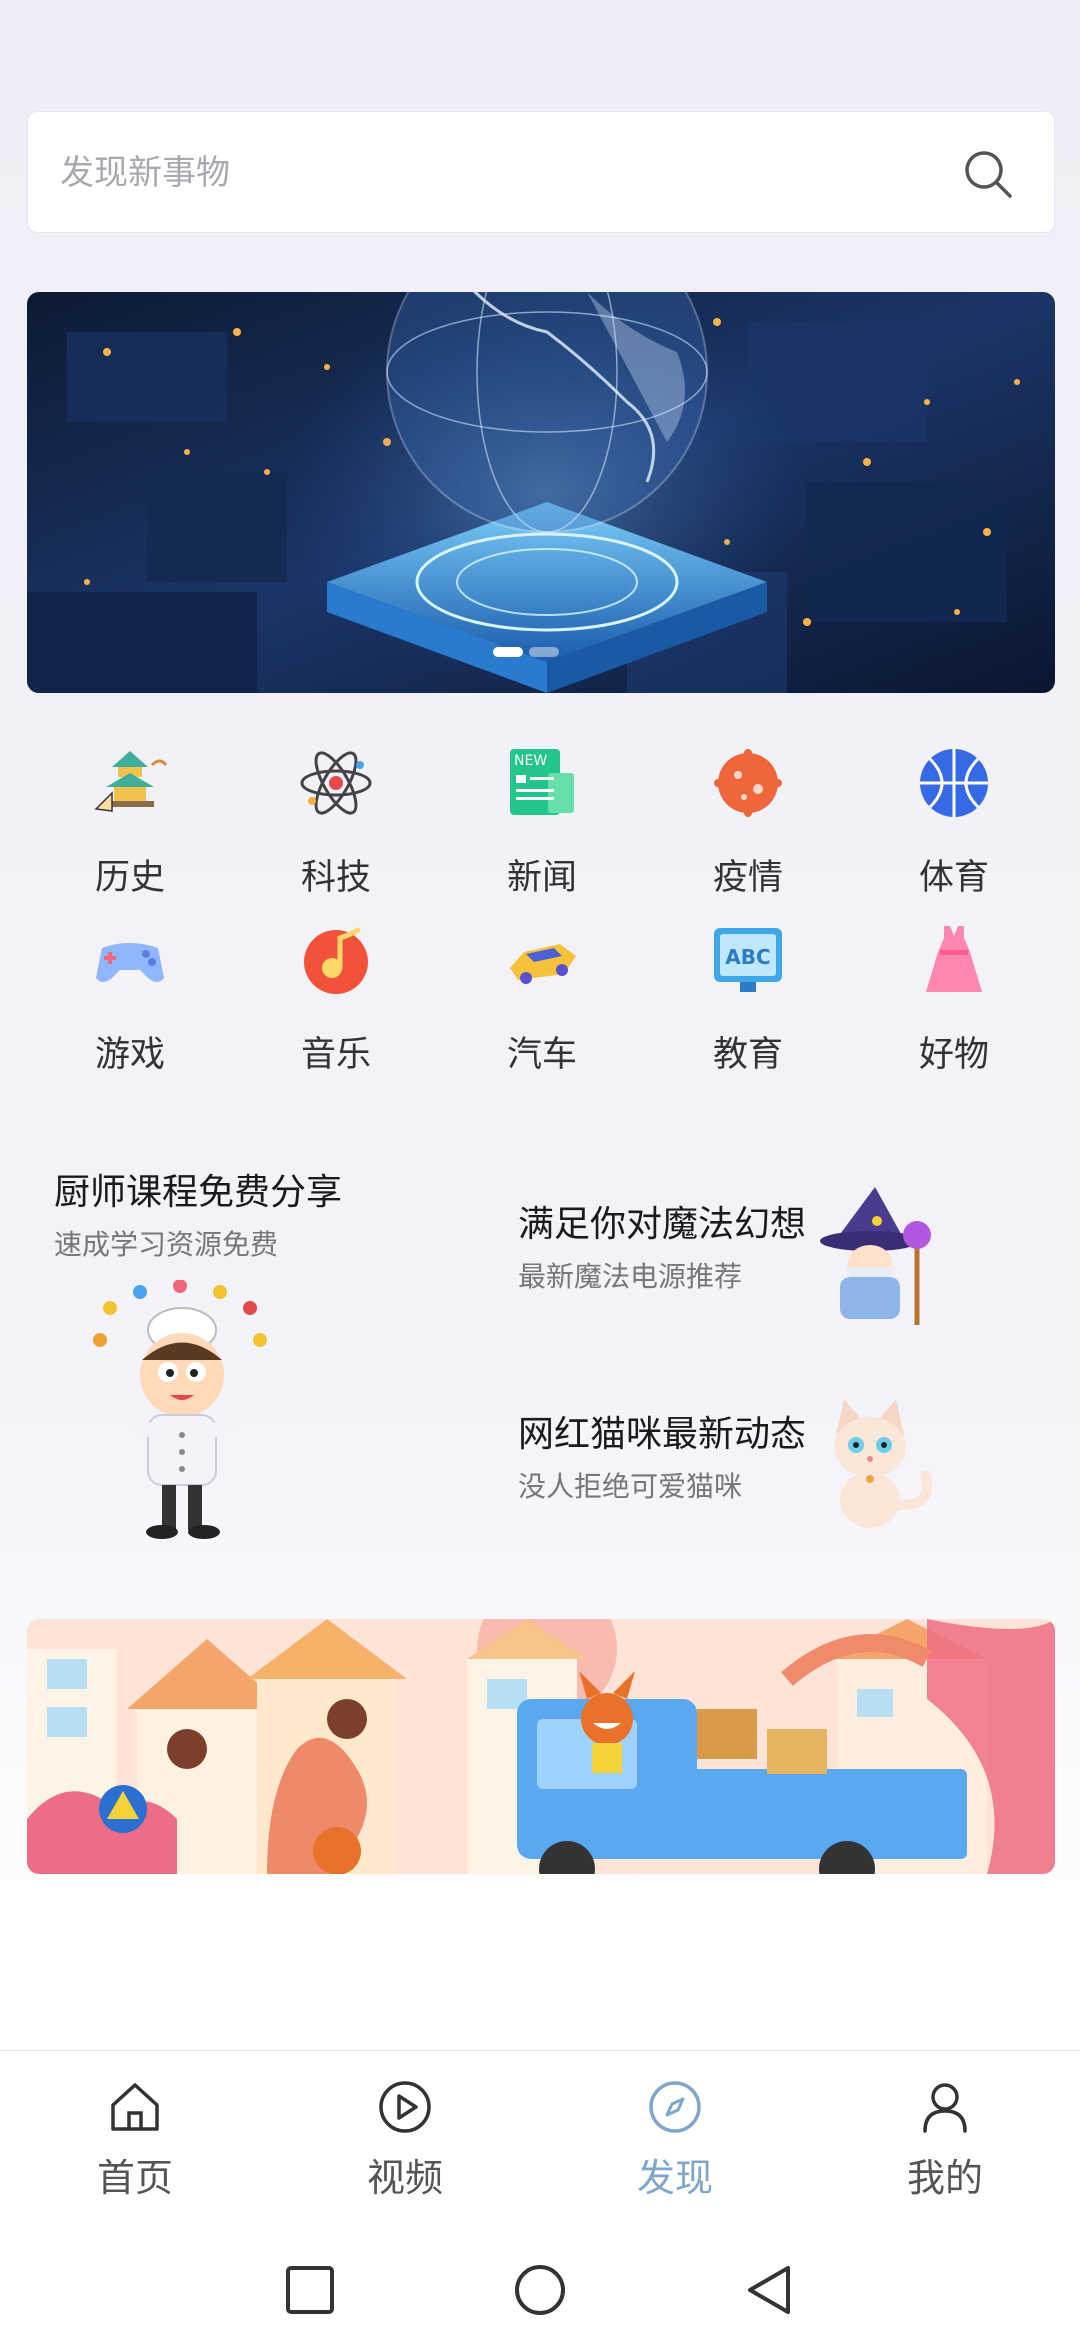 This screenshot has width=1080, height=2340. I want to click on chef-illustration, so click(180, 1409).